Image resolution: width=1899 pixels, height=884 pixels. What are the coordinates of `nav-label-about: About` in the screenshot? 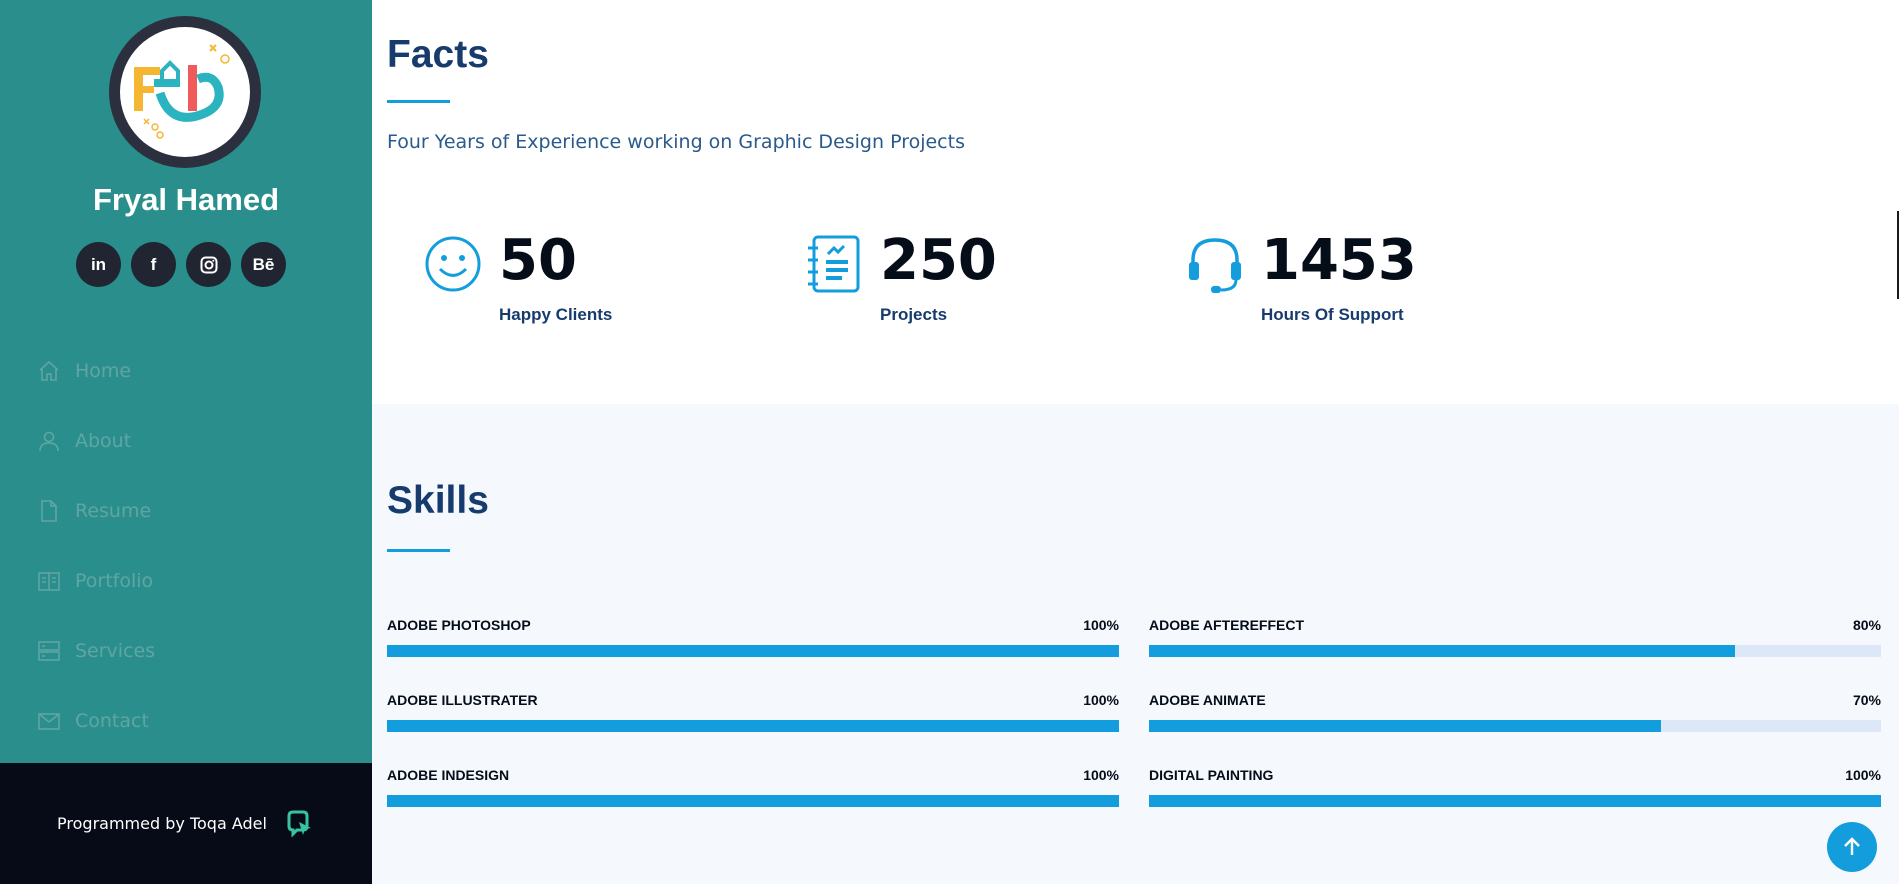 It's located at (103, 441).